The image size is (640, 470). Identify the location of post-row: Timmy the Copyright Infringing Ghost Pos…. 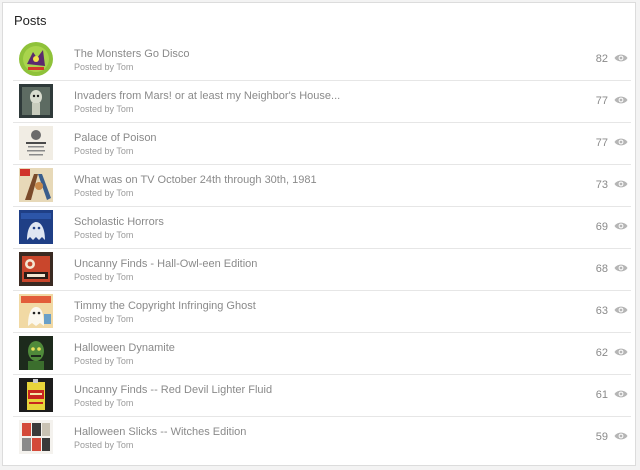
(322, 312).